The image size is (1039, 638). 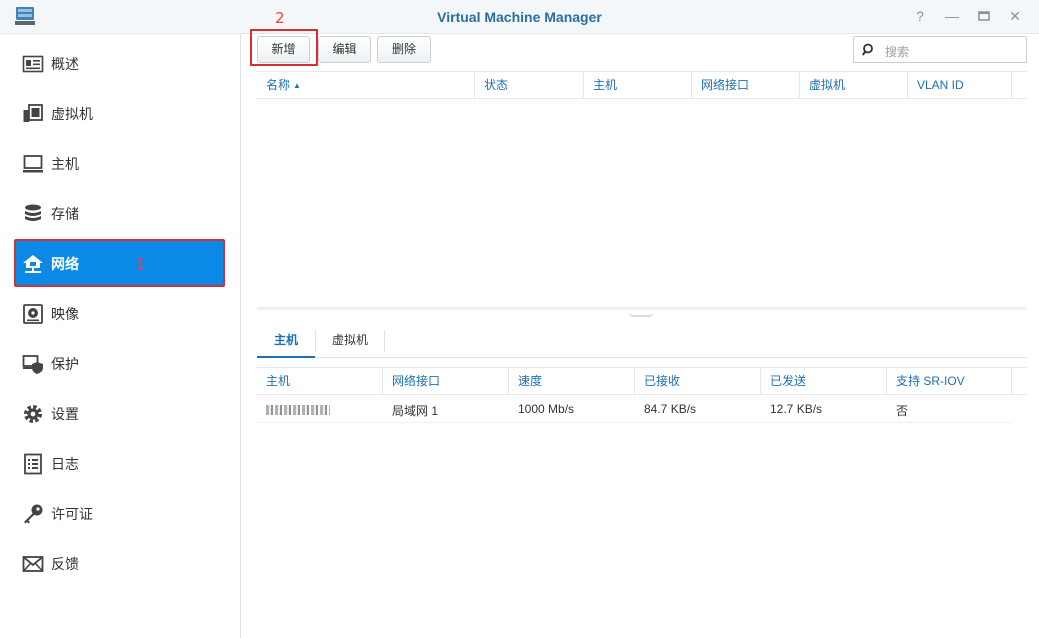 What do you see at coordinates (283, 49) in the screenshot?
I see `add-button: 新增` at bounding box center [283, 49].